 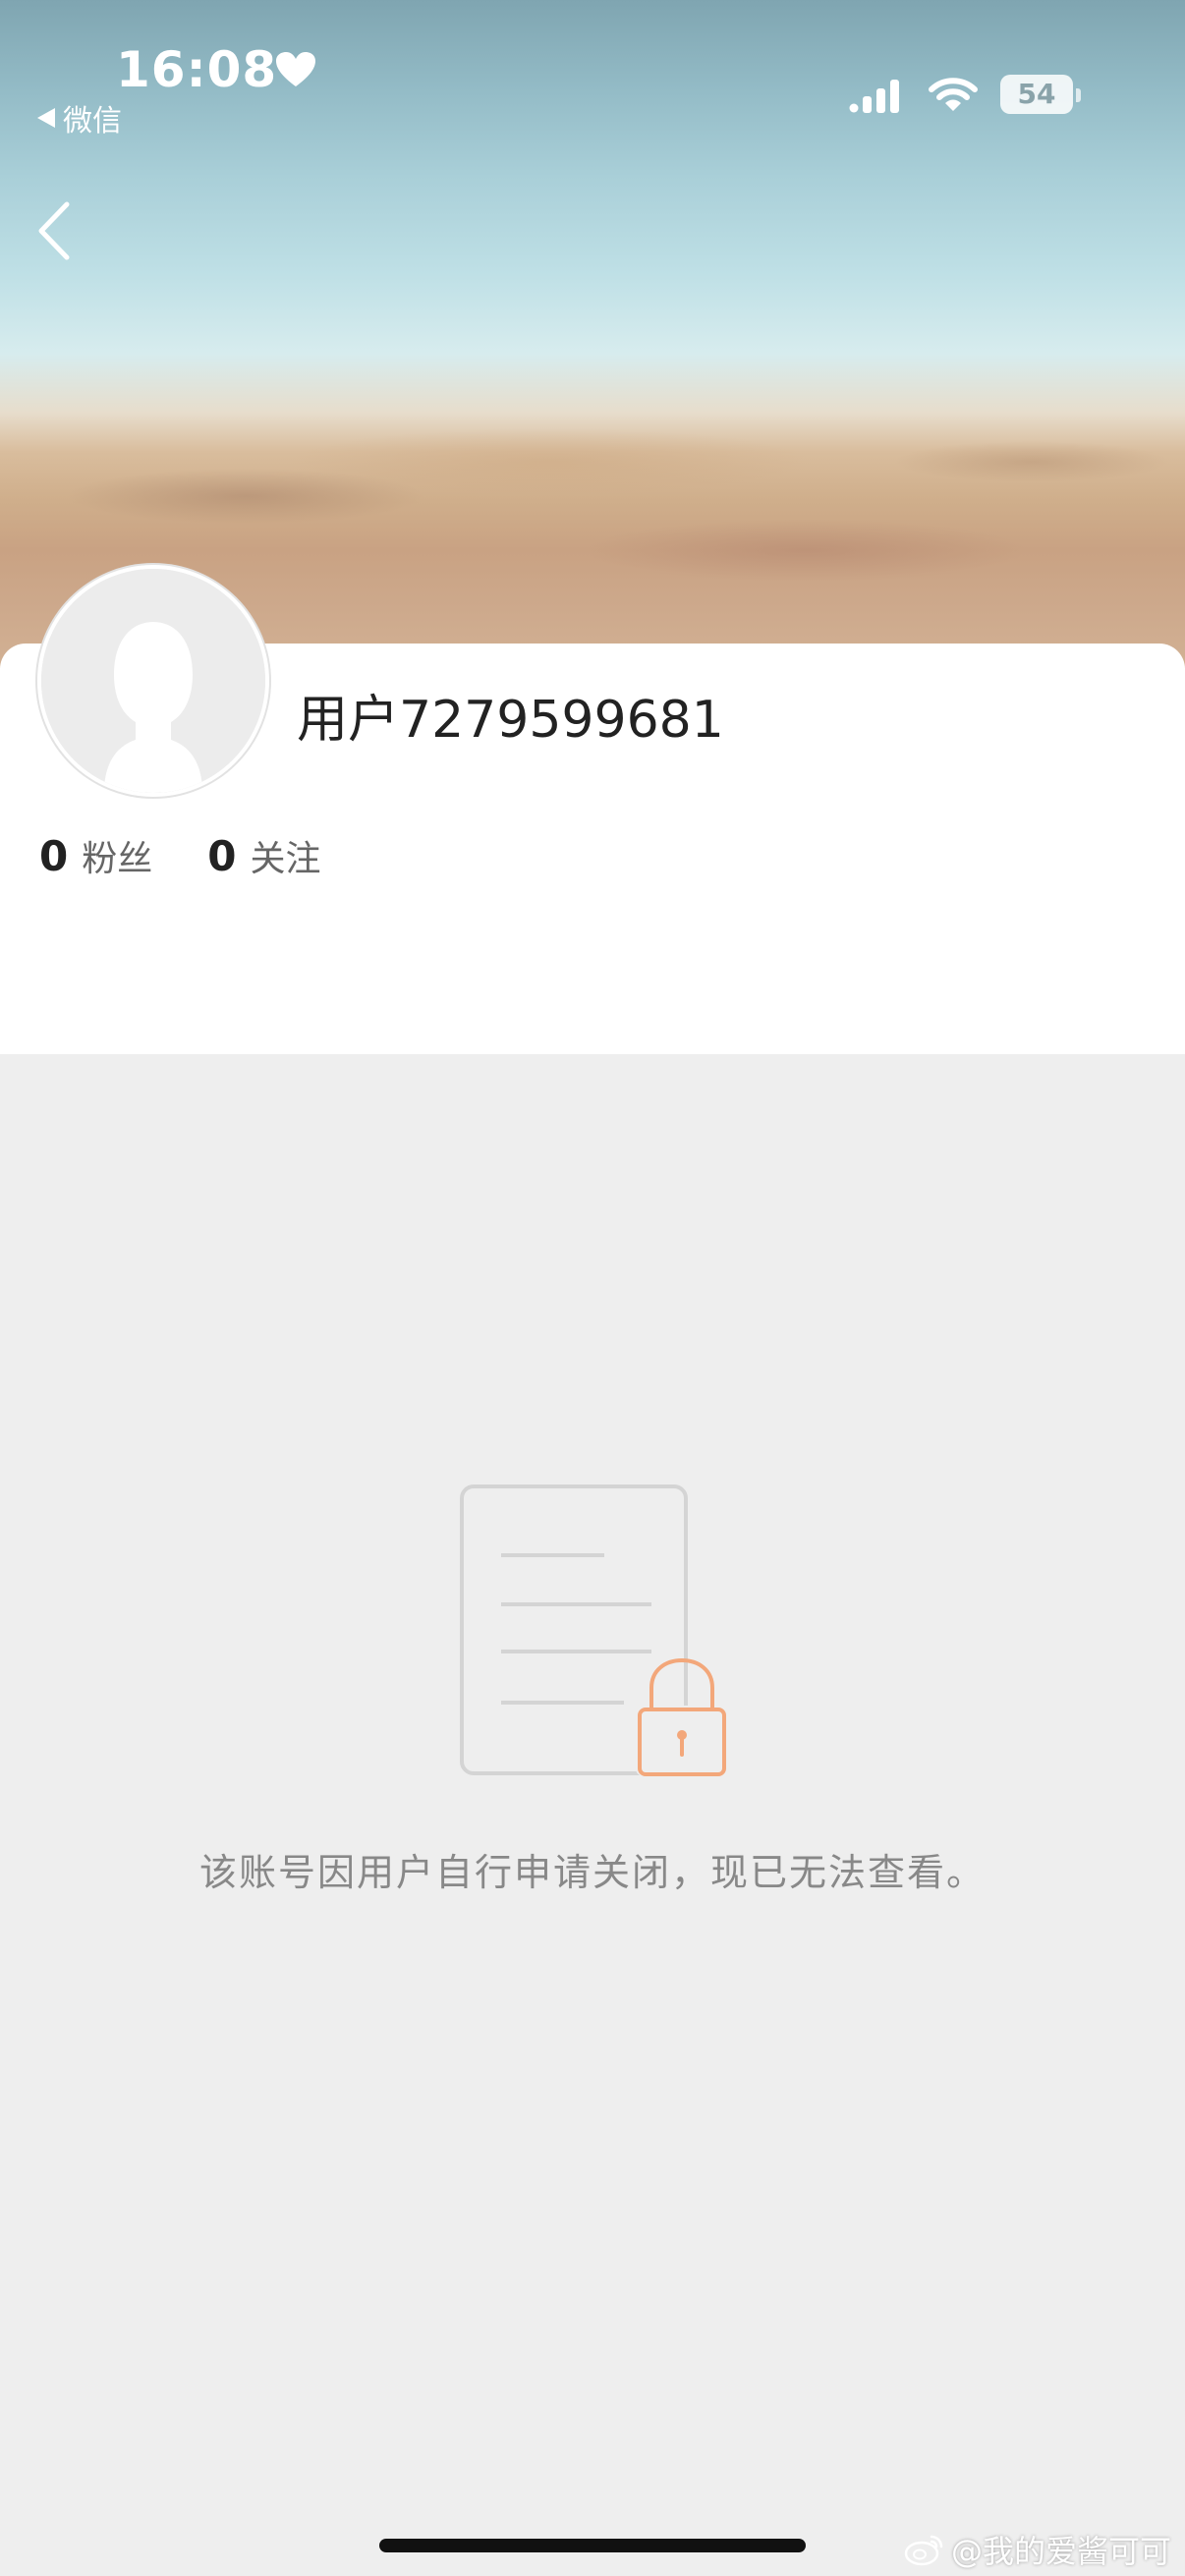 What do you see at coordinates (592, 2545) in the screenshot?
I see `home-indicator` at bounding box center [592, 2545].